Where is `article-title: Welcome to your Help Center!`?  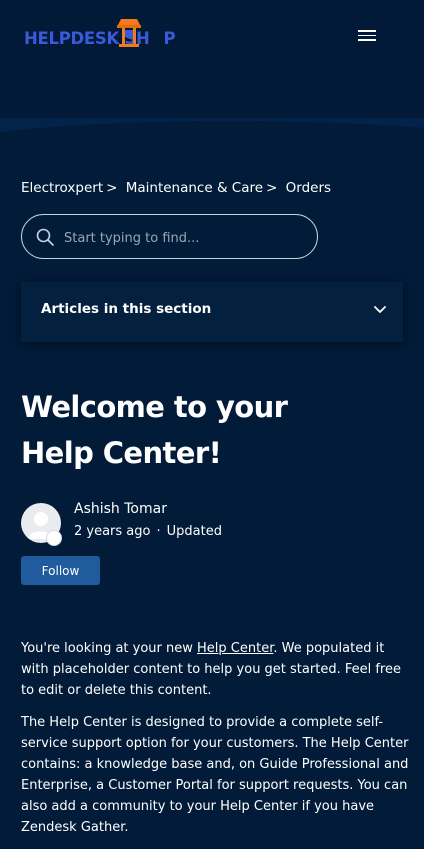
article-title: Welcome to your Help Center! is located at coordinates (154, 430).